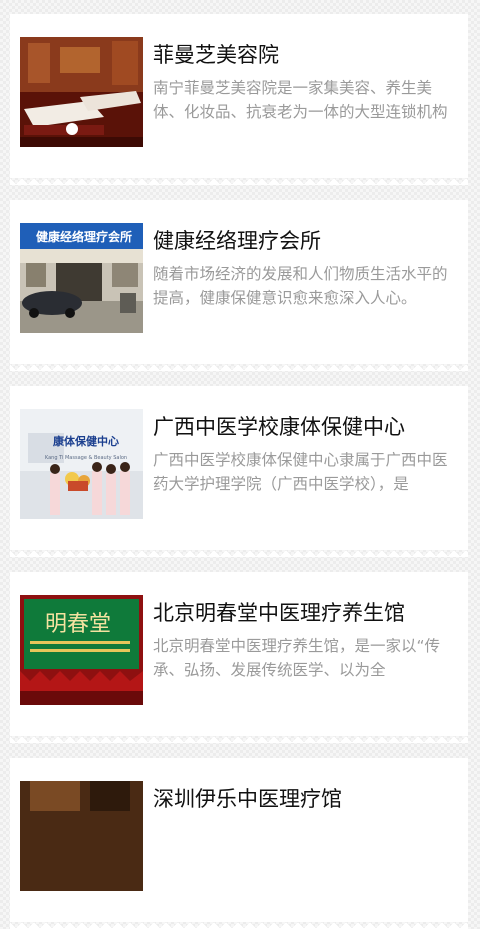 This screenshot has height=929, width=480. I want to click on signboard-image: 明春堂, so click(81, 650).